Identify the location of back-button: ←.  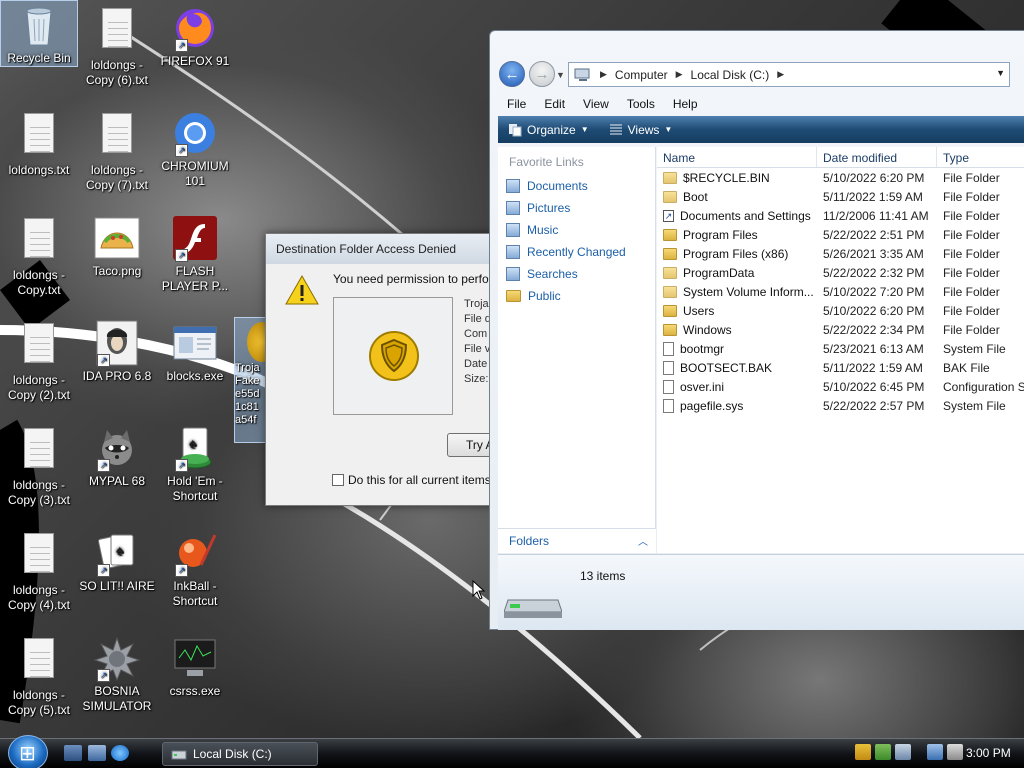
(512, 74).